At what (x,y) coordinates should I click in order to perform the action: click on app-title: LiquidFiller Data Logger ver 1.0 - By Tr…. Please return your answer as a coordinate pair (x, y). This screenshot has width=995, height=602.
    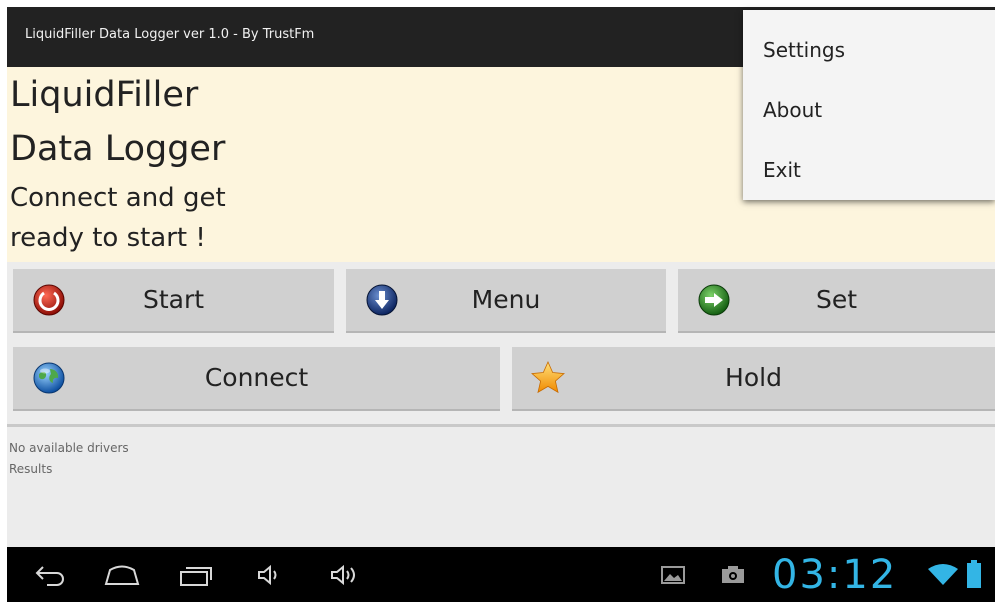
    Looking at the image, I should click on (170, 34).